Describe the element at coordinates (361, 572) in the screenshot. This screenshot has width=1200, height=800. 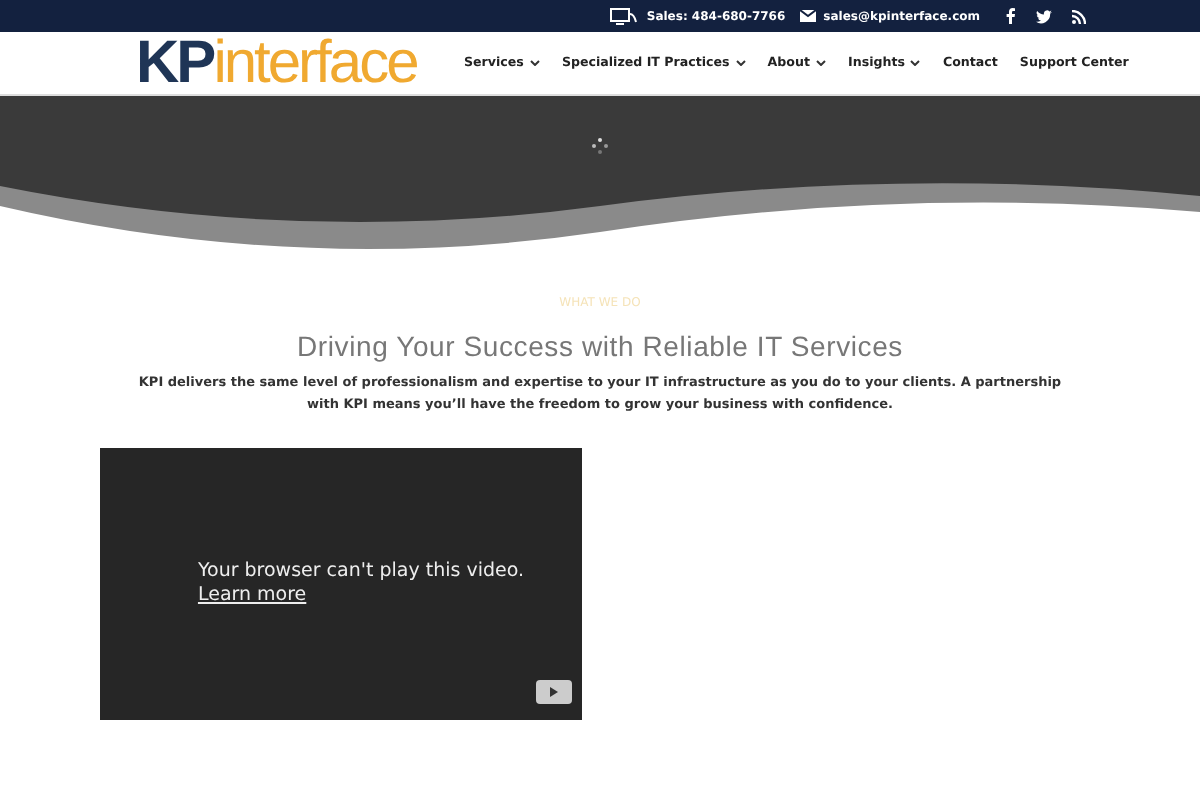
I see `video-error-message: Your browser can't play this video.` at that location.